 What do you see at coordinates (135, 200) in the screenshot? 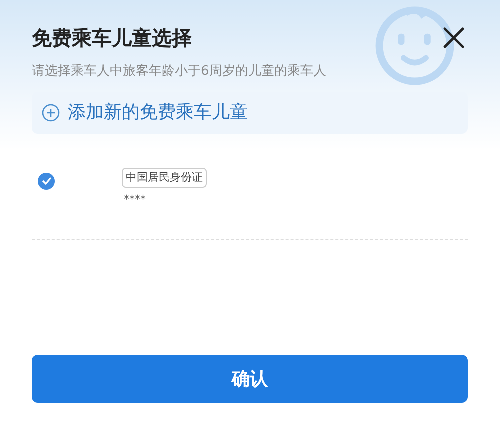
I see `id-number: ****` at bounding box center [135, 200].